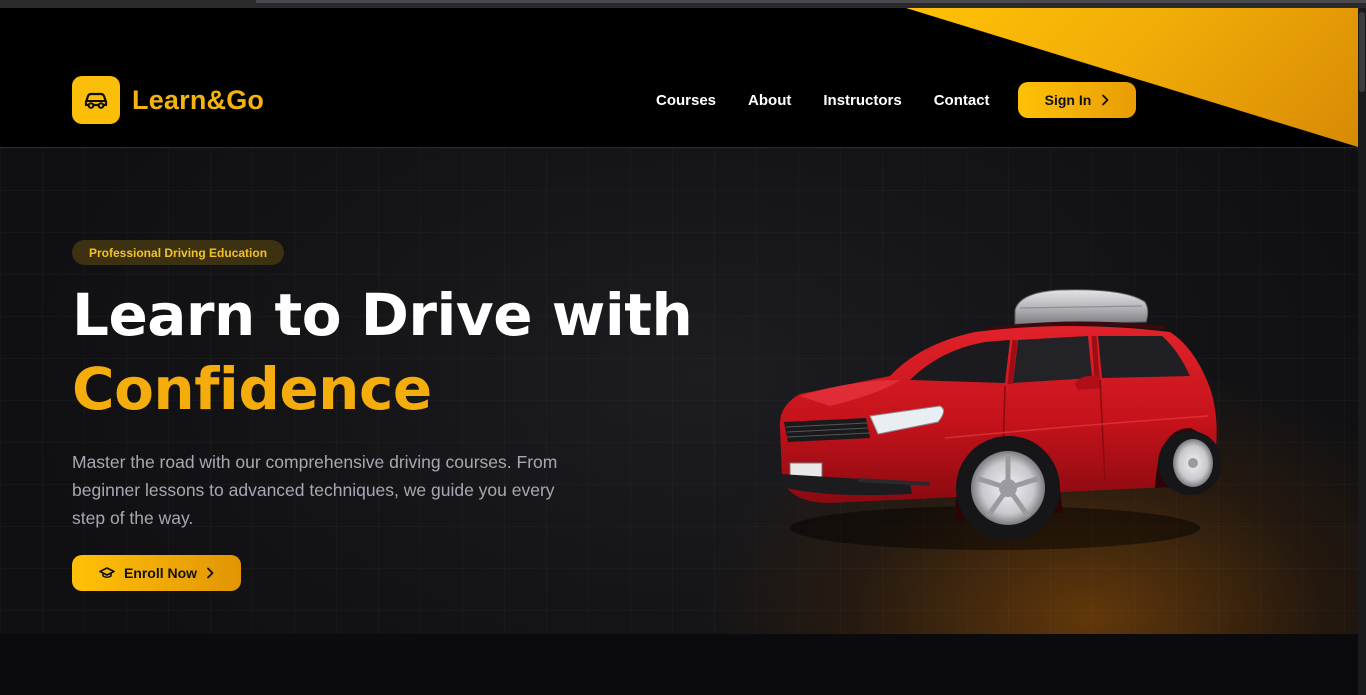  What do you see at coordinates (198, 99) in the screenshot?
I see `brand-name: Learn&Go` at bounding box center [198, 99].